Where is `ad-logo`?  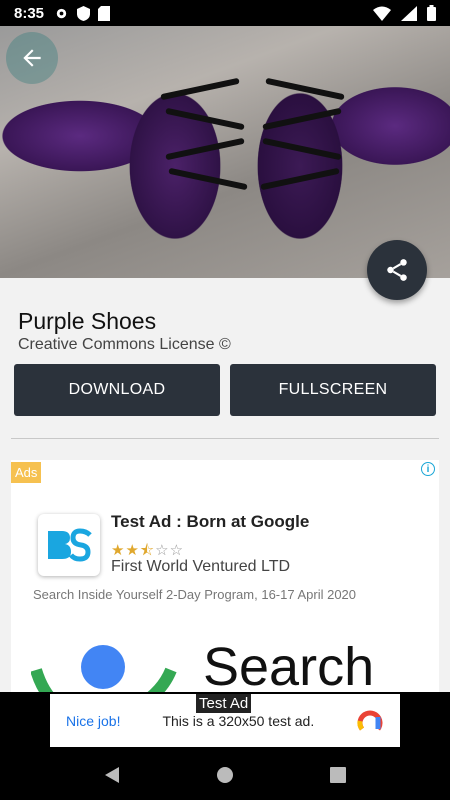
ad-logo is located at coordinates (69, 545).